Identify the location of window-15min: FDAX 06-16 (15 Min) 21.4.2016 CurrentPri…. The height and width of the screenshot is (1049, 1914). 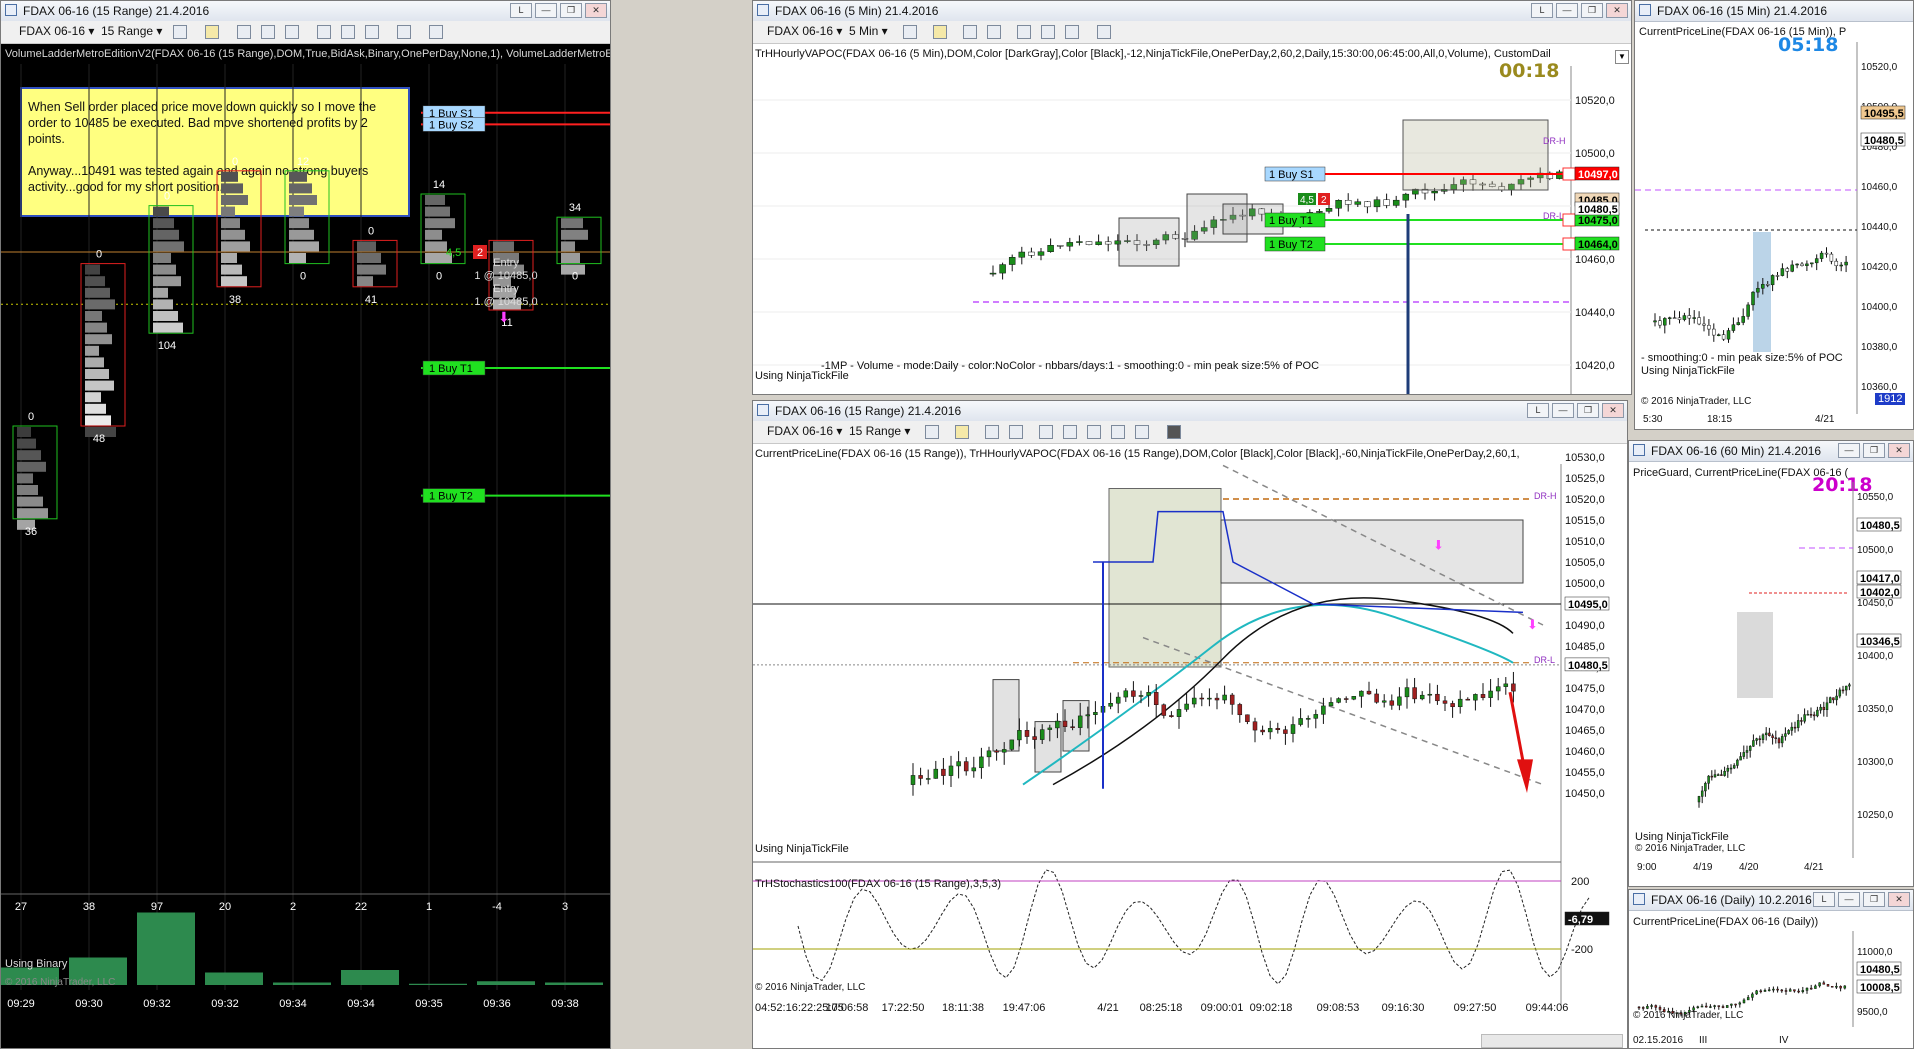
(1774, 215).